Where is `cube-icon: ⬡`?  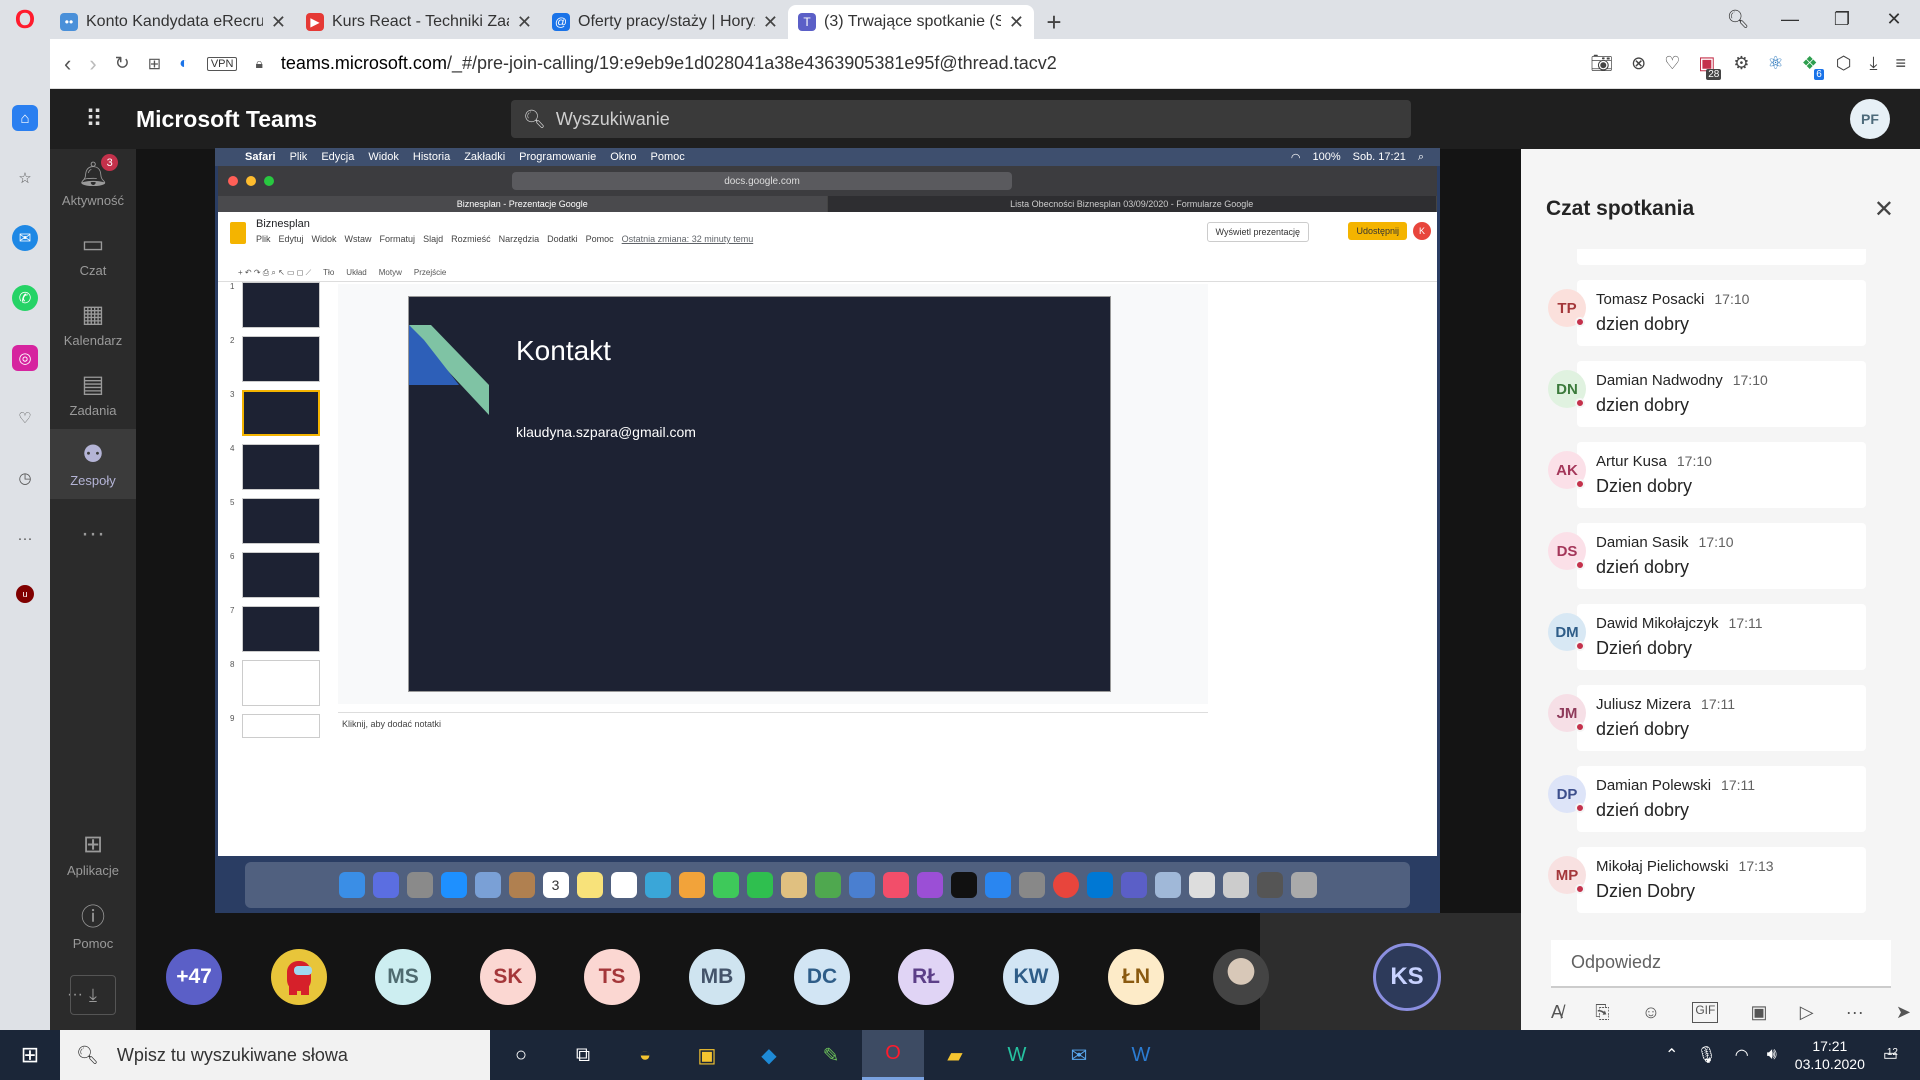 cube-icon: ⬡ is located at coordinates (1844, 63).